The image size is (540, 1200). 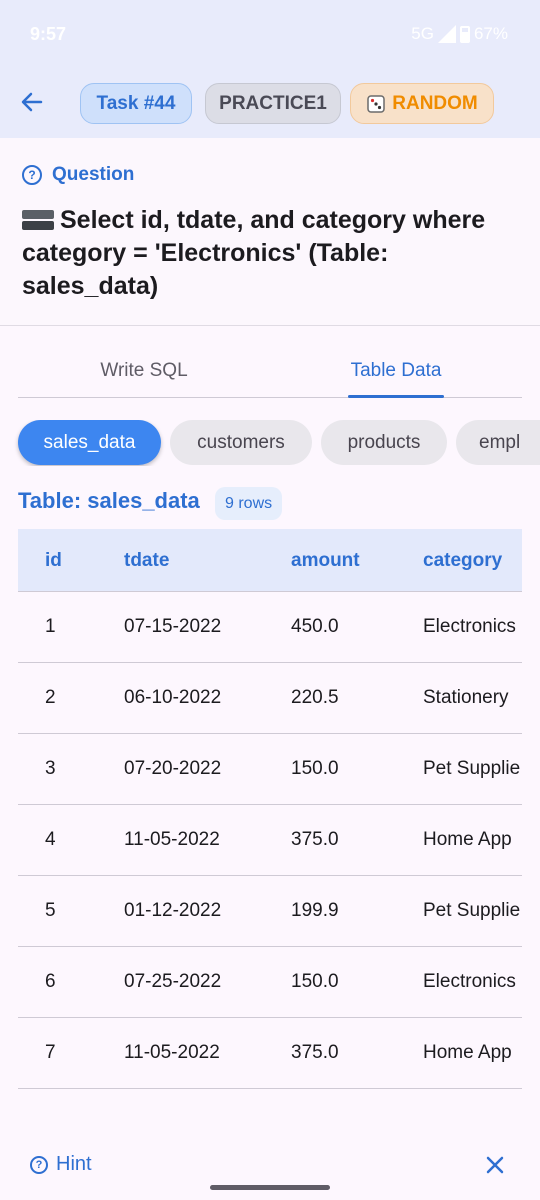 I want to click on signal-icon, so click(x=446, y=34).